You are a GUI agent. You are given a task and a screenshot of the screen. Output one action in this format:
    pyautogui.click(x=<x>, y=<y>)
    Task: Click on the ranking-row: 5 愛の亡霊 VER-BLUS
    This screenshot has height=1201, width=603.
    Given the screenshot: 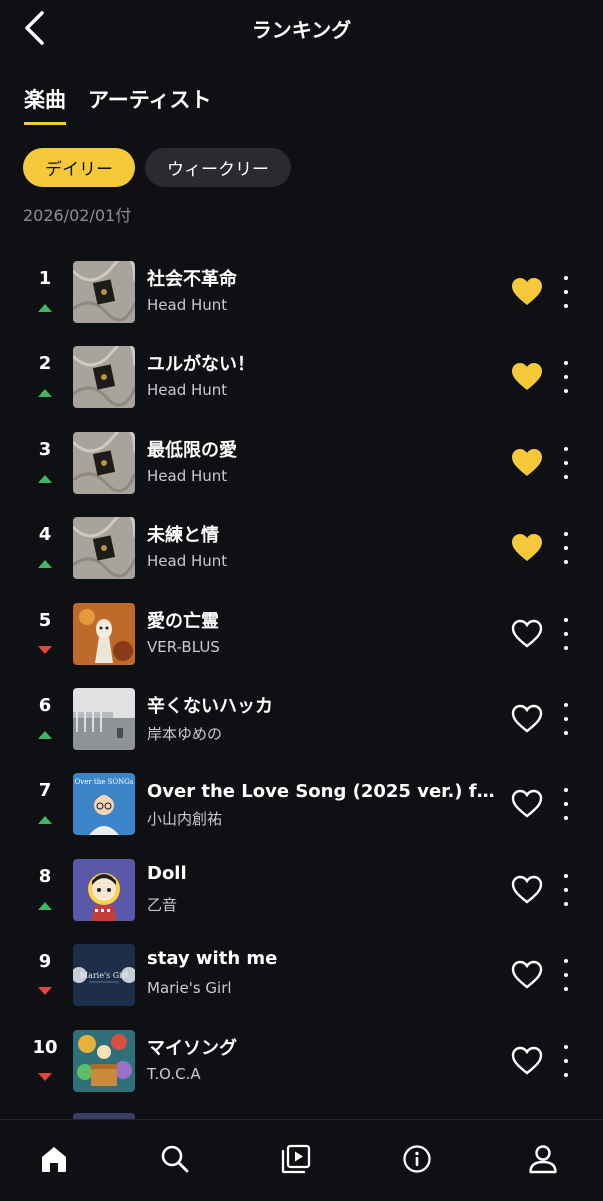 What is the action you would take?
    pyautogui.click(x=301, y=633)
    